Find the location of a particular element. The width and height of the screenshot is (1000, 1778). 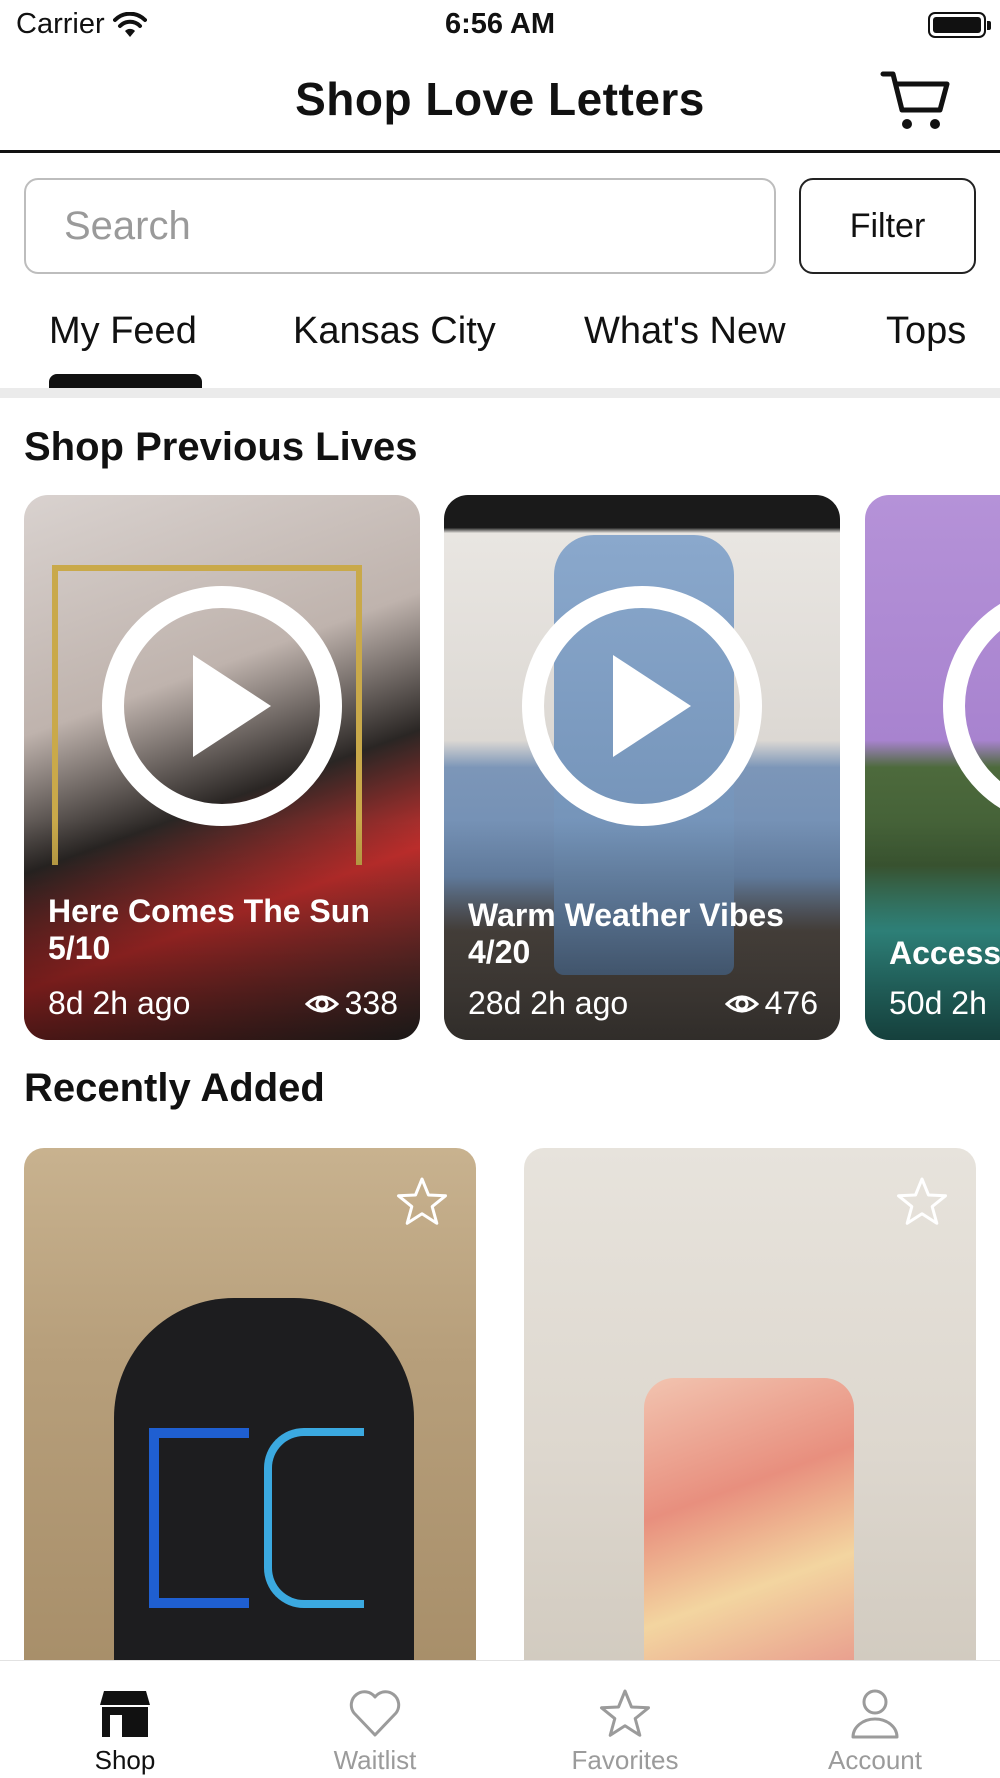

tab-my-feed: My Feed is located at coordinates (123, 331).